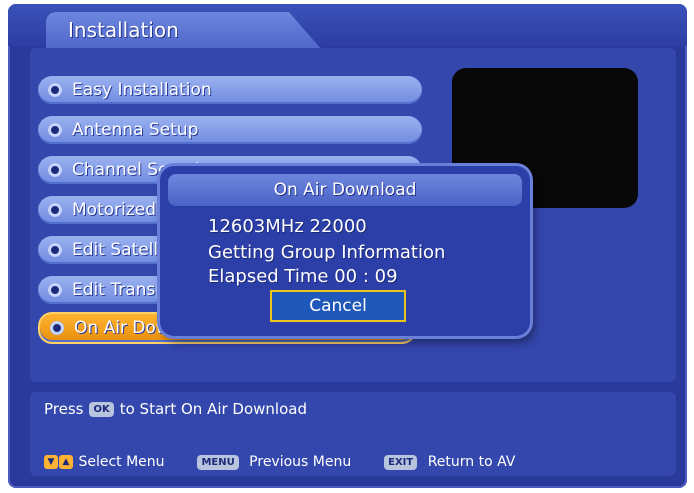 The height and width of the screenshot is (493, 694). I want to click on menu-item-easy-installation: Easy Installation, so click(230, 90).